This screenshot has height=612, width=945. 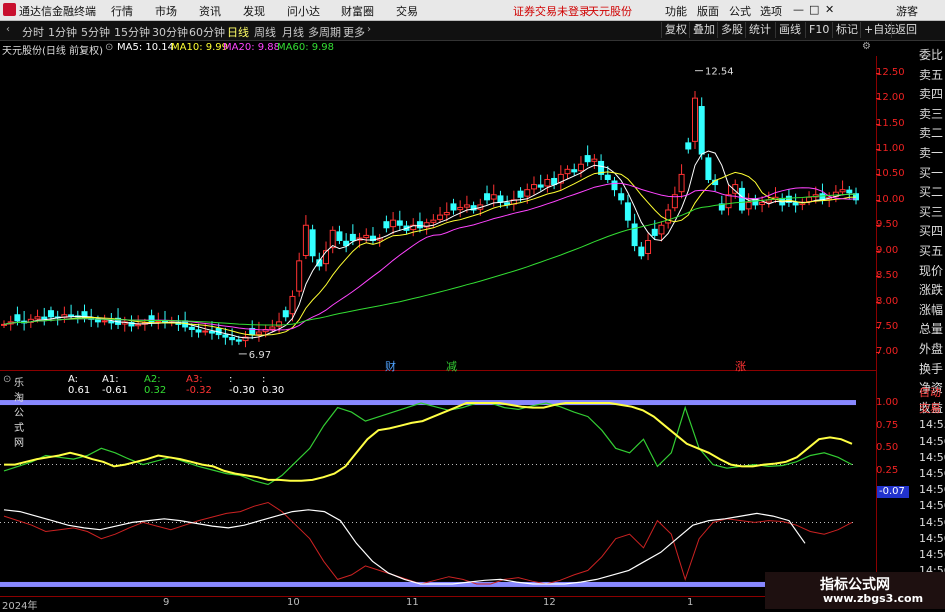 I want to click on side-item: 换手, so click(x=932, y=370).